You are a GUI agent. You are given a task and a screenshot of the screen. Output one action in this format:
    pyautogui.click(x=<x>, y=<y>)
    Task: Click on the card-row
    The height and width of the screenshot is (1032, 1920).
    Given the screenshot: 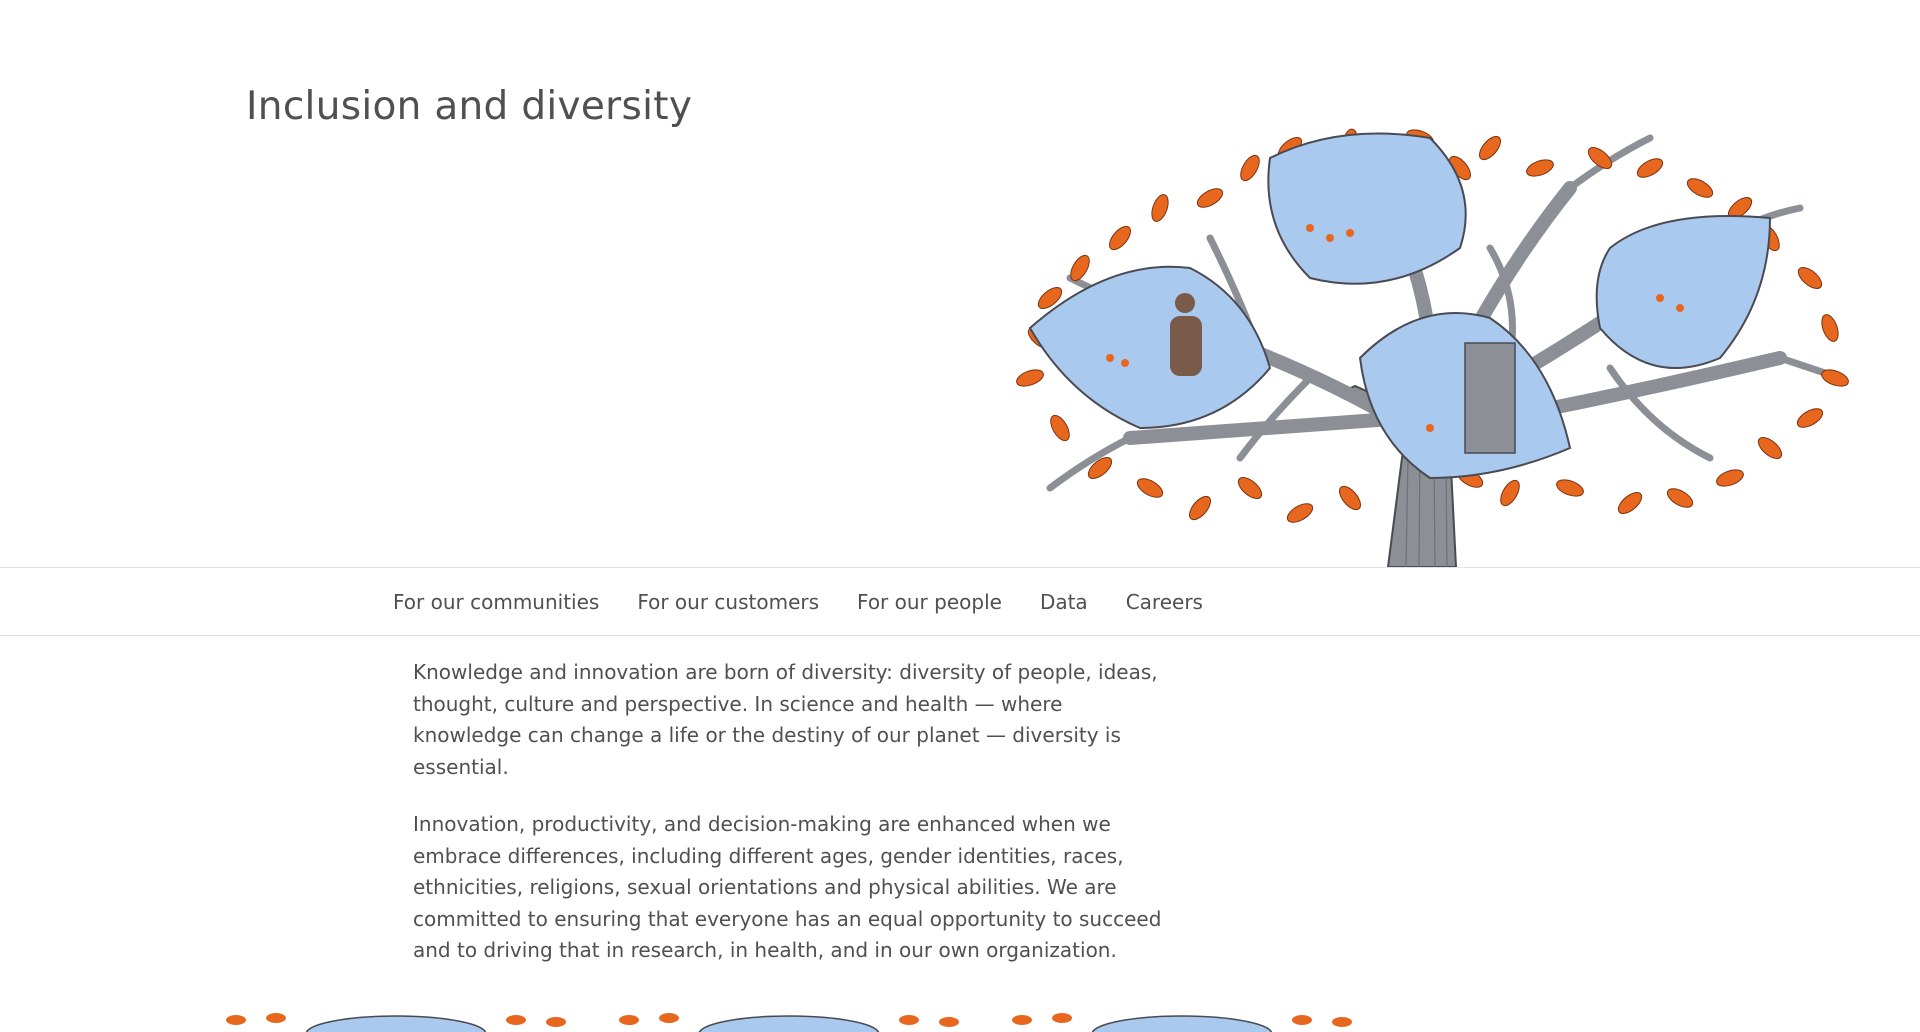 What is the action you would take?
    pyautogui.click(x=788, y=1022)
    